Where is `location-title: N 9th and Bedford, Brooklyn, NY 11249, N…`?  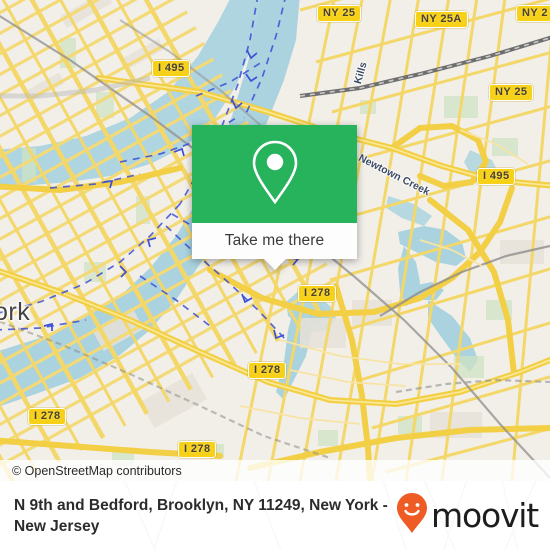
location-title: N 9th and Bedford, Brooklyn, NY 11249, N… is located at coordinates (201, 515).